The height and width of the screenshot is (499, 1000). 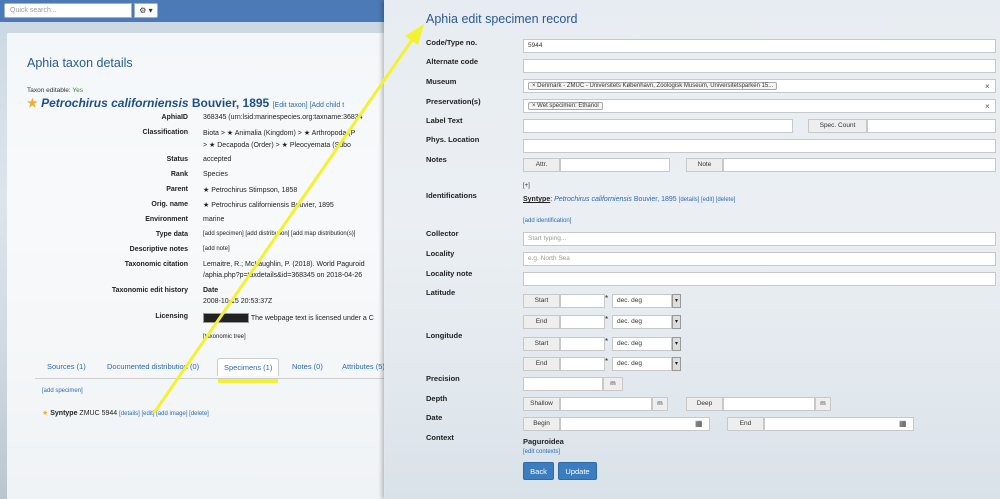 What do you see at coordinates (449, 273) in the screenshot?
I see `label-locality-note: Locality note` at bounding box center [449, 273].